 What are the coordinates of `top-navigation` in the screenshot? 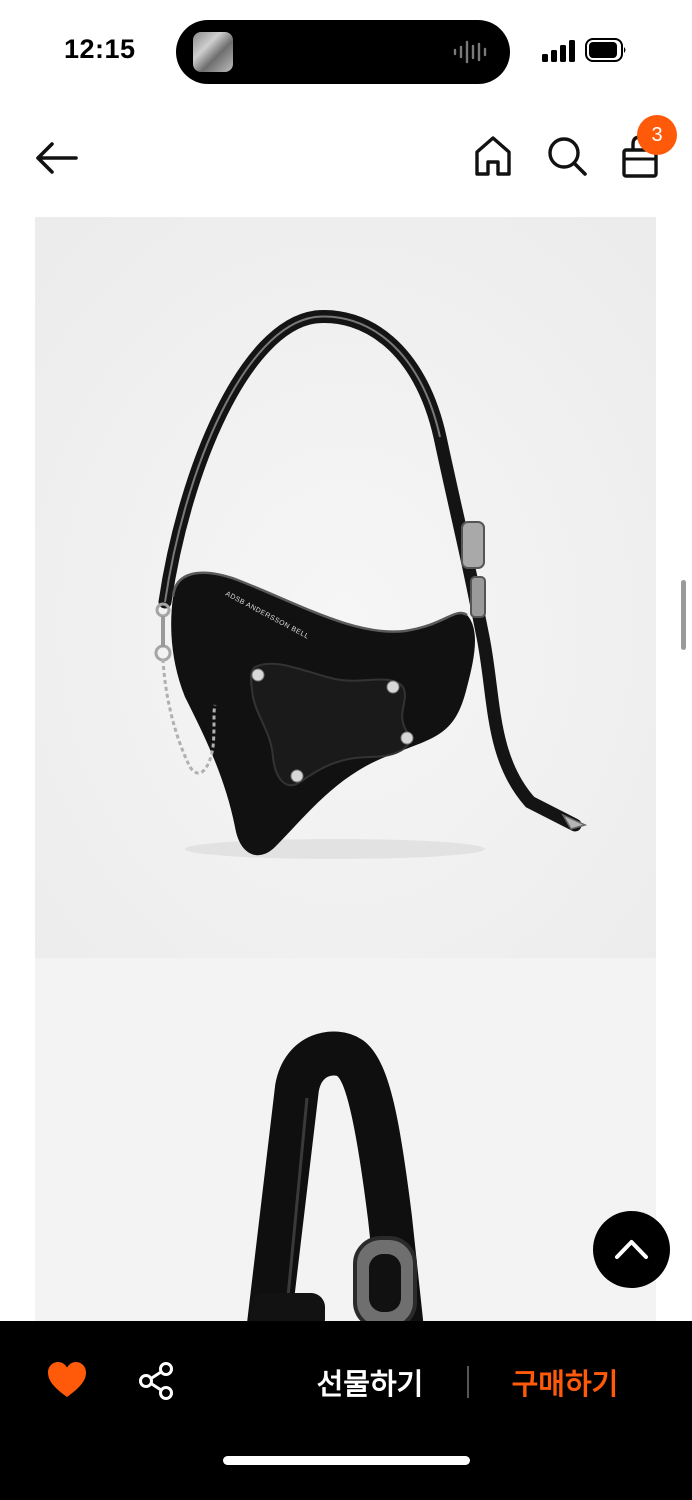 It's located at (346, 157).